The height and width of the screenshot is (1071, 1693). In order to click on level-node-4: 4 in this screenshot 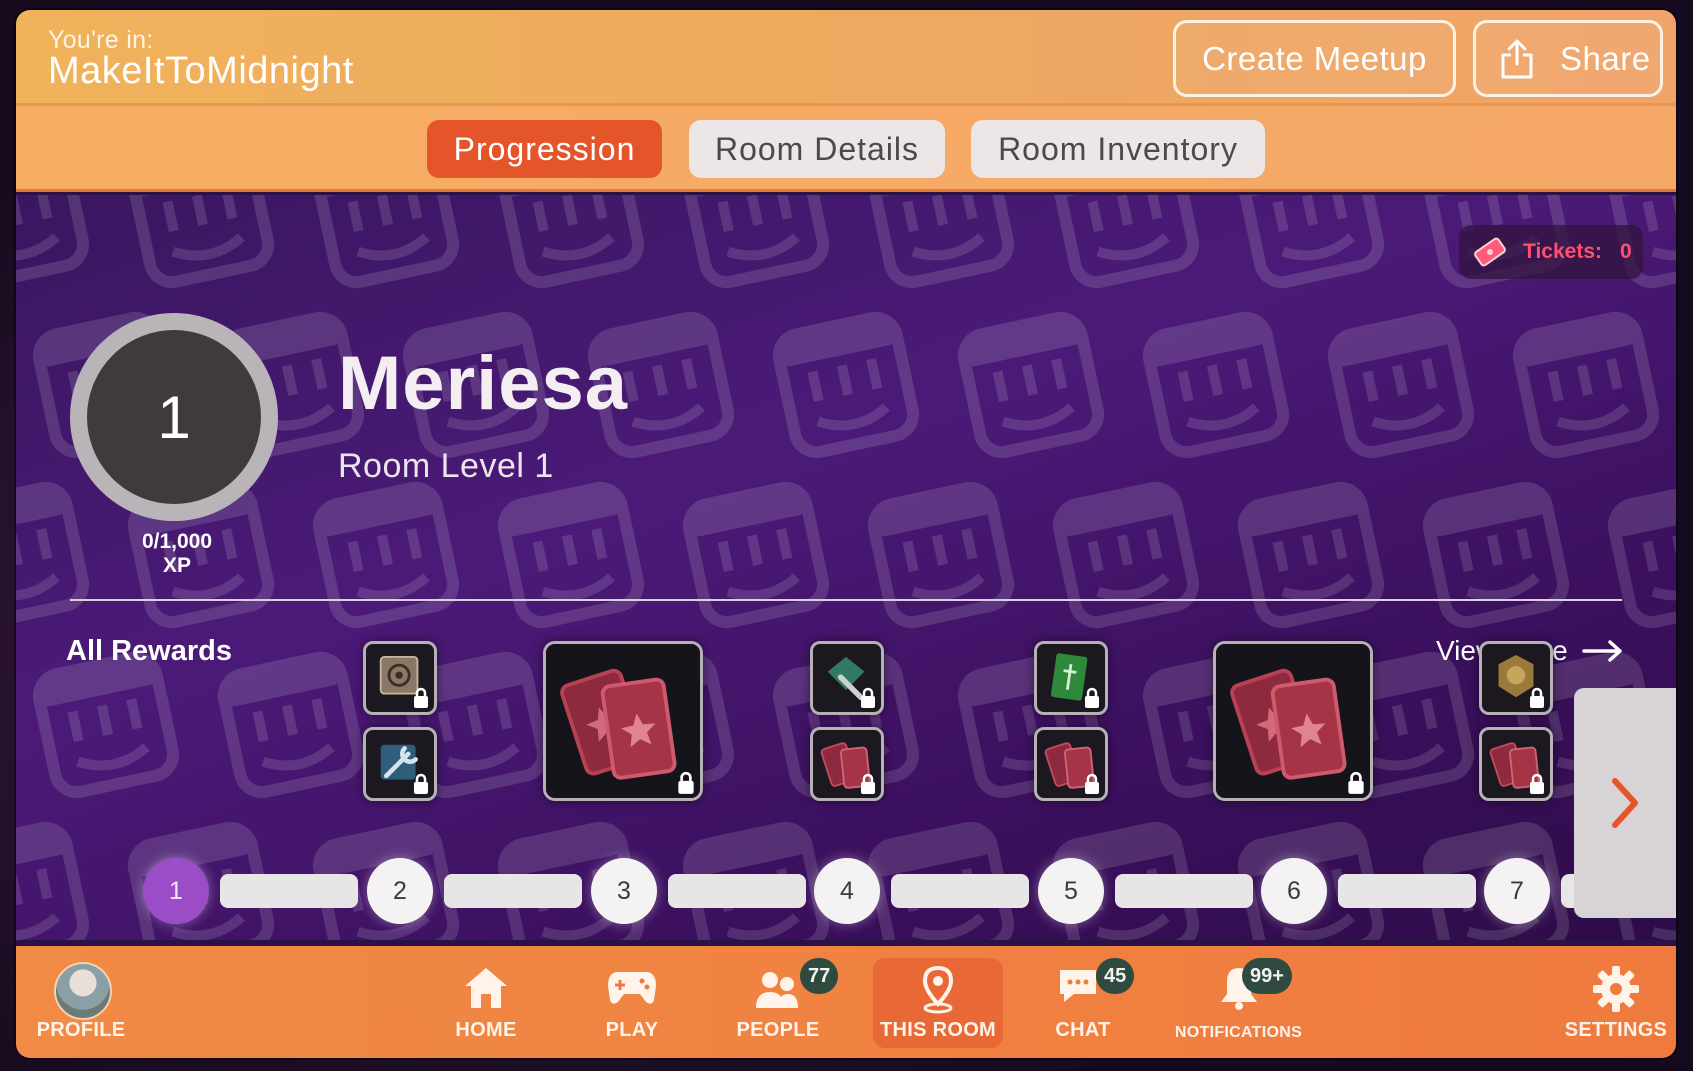, I will do `click(847, 891)`.